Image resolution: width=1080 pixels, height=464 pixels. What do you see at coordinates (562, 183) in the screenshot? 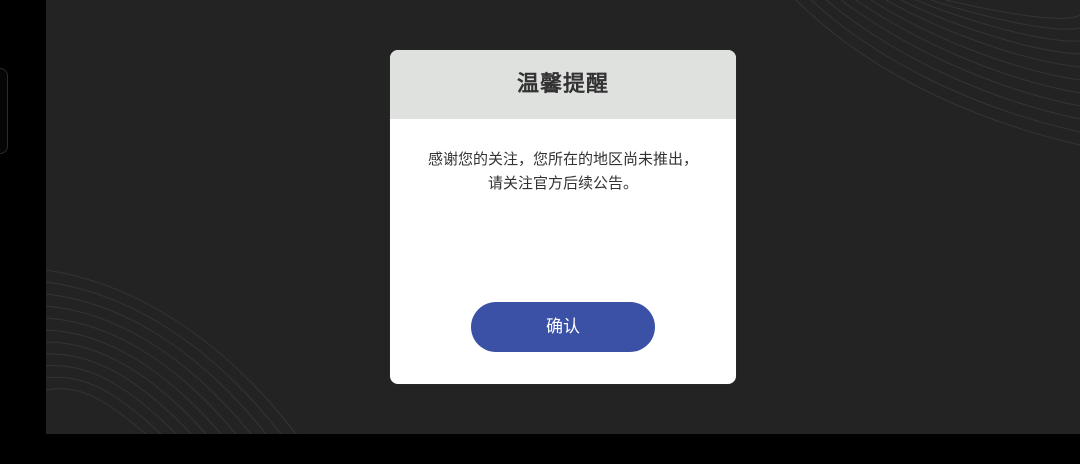
I see `dialog-message-line-2: 请关注官方后续公告。` at bounding box center [562, 183].